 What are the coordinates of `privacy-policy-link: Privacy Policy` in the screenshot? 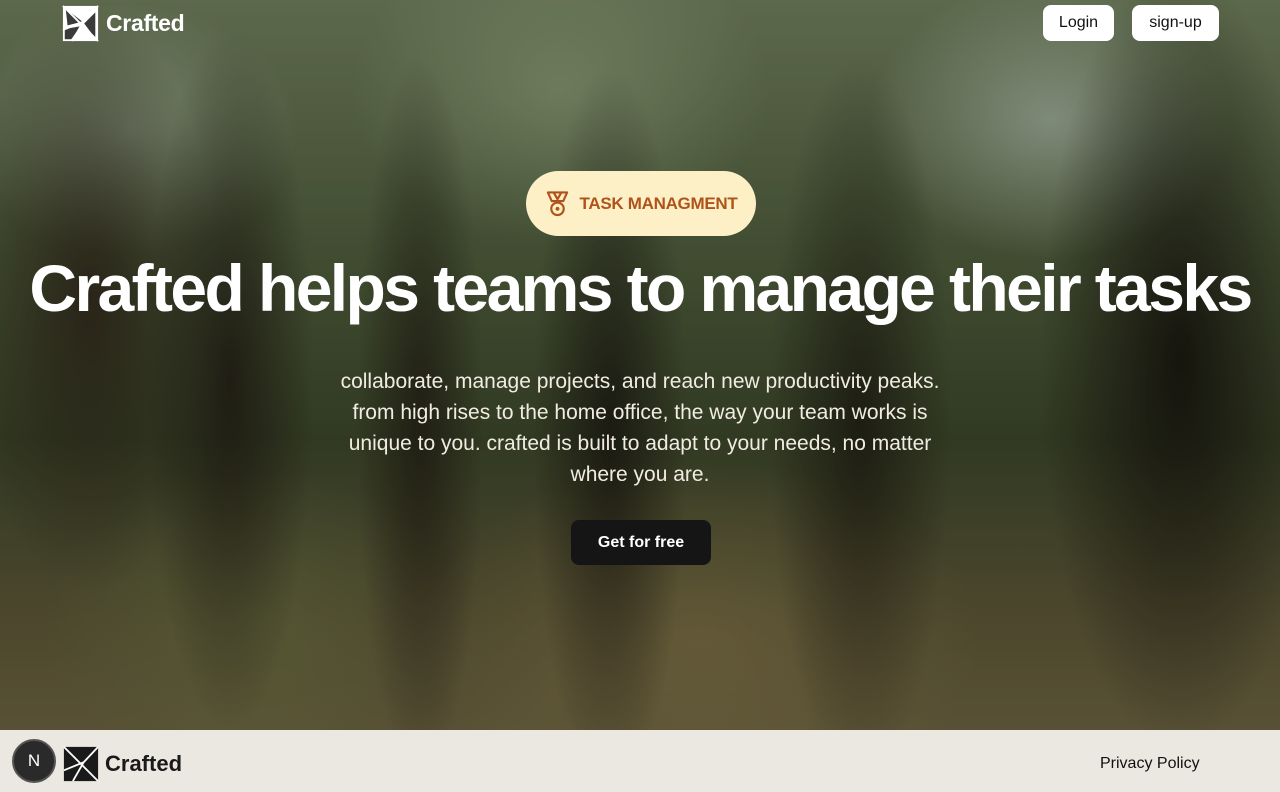 It's located at (1150, 764).